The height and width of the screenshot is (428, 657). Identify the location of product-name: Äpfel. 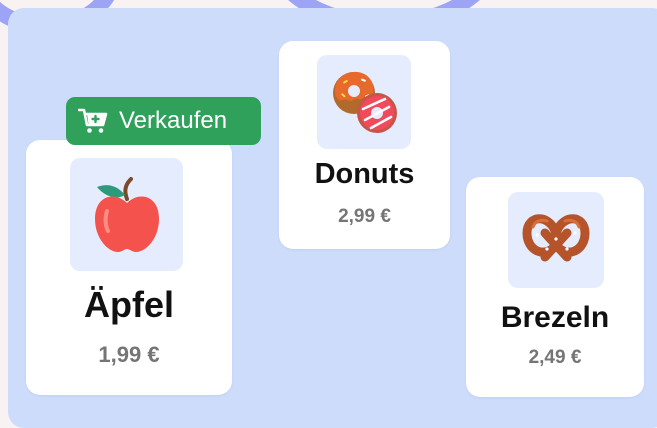
(129, 304).